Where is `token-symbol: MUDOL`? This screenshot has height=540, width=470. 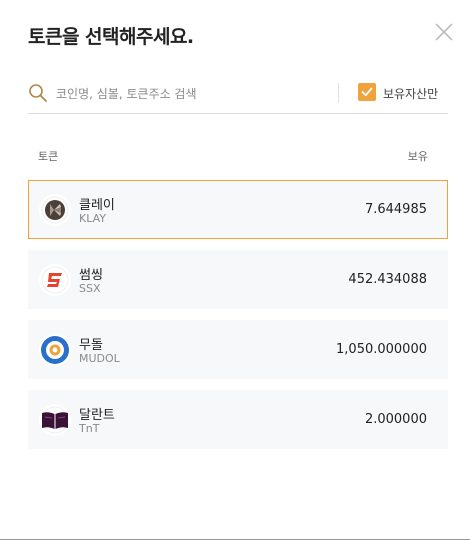
token-symbol: MUDOL is located at coordinates (99, 358).